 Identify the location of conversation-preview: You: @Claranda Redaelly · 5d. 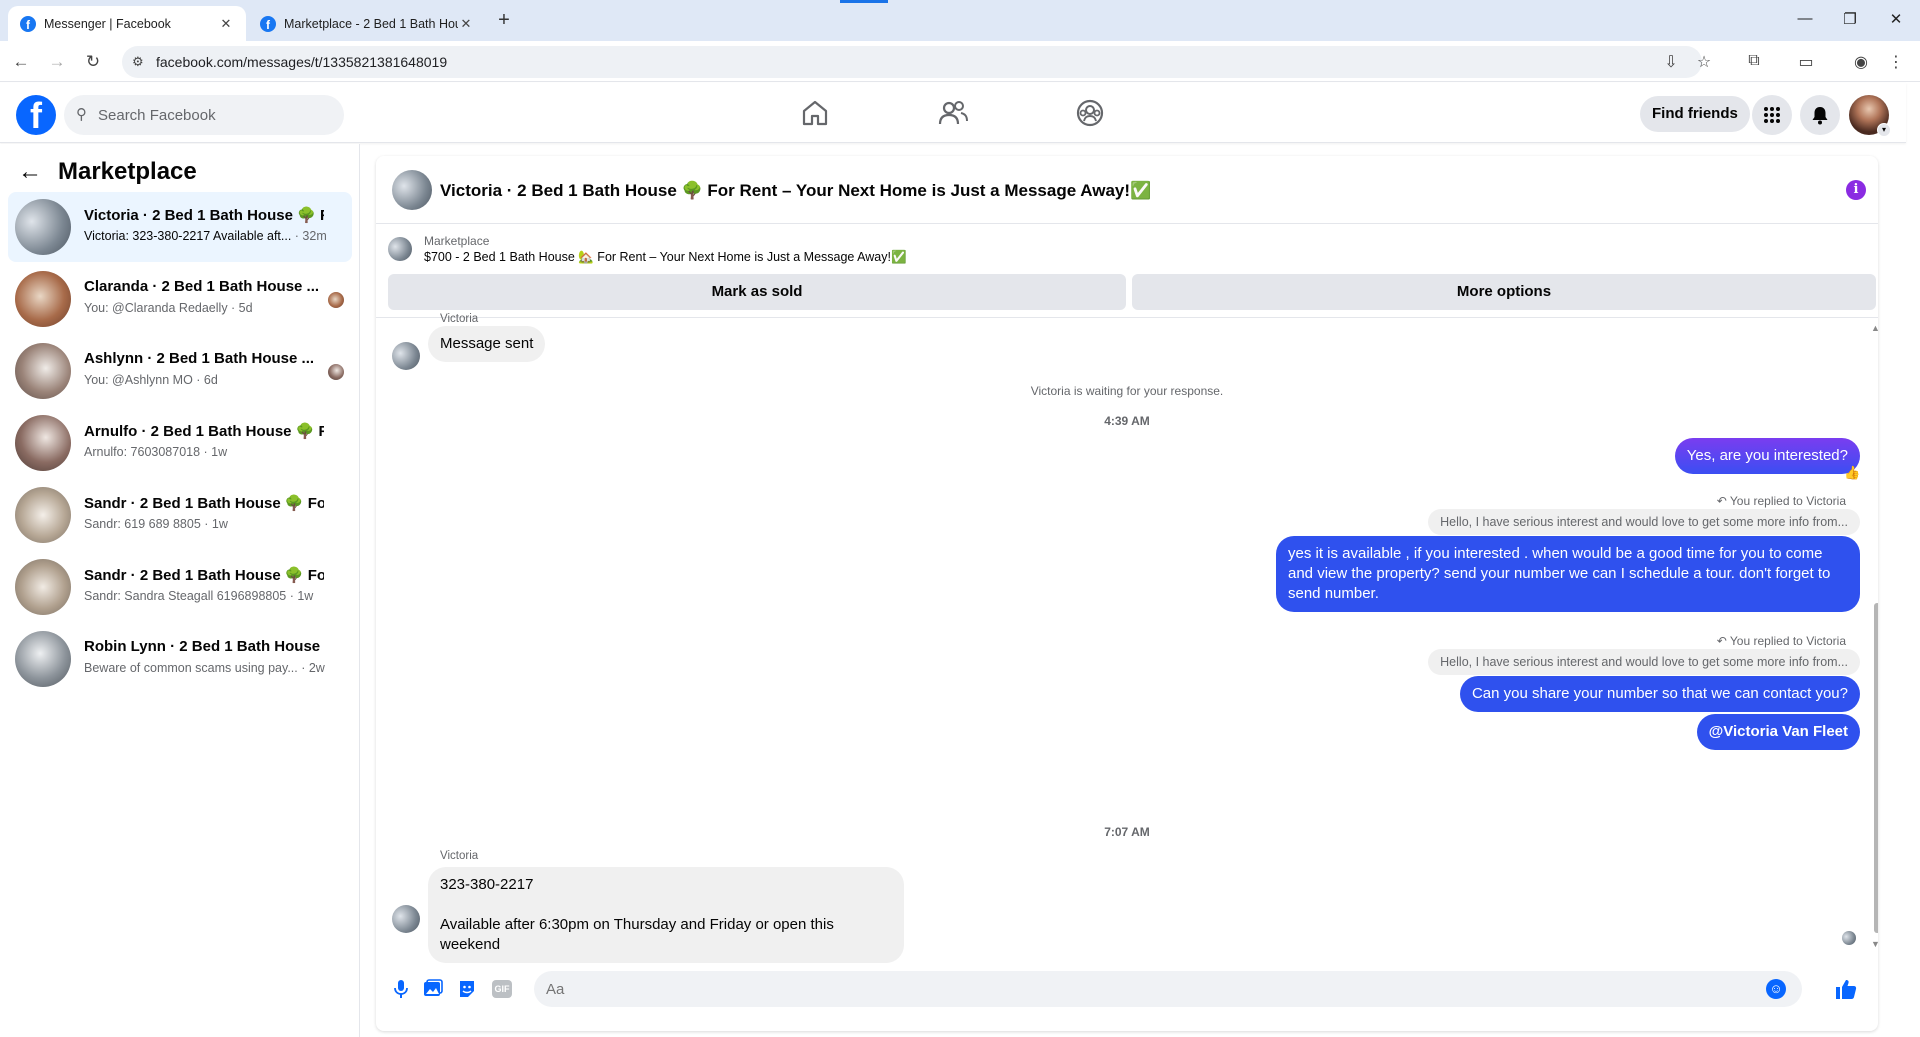
(209, 308).